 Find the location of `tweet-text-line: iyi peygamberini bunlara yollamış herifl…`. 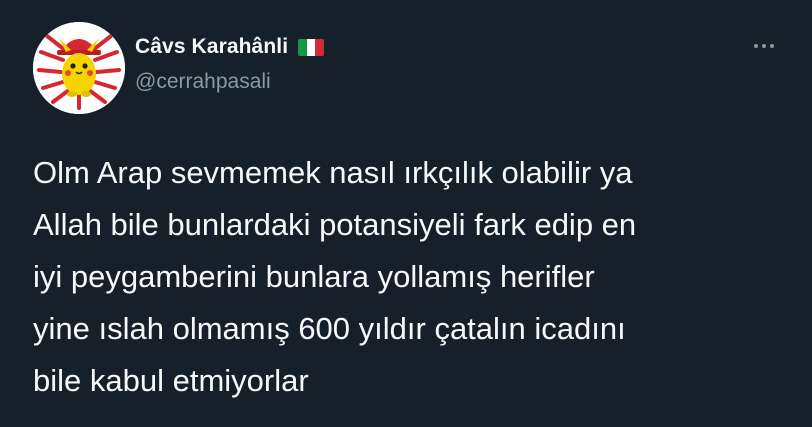

tweet-text-line: iyi peygamberini bunlara yollamış herifl… is located at coordinates (314, 276).